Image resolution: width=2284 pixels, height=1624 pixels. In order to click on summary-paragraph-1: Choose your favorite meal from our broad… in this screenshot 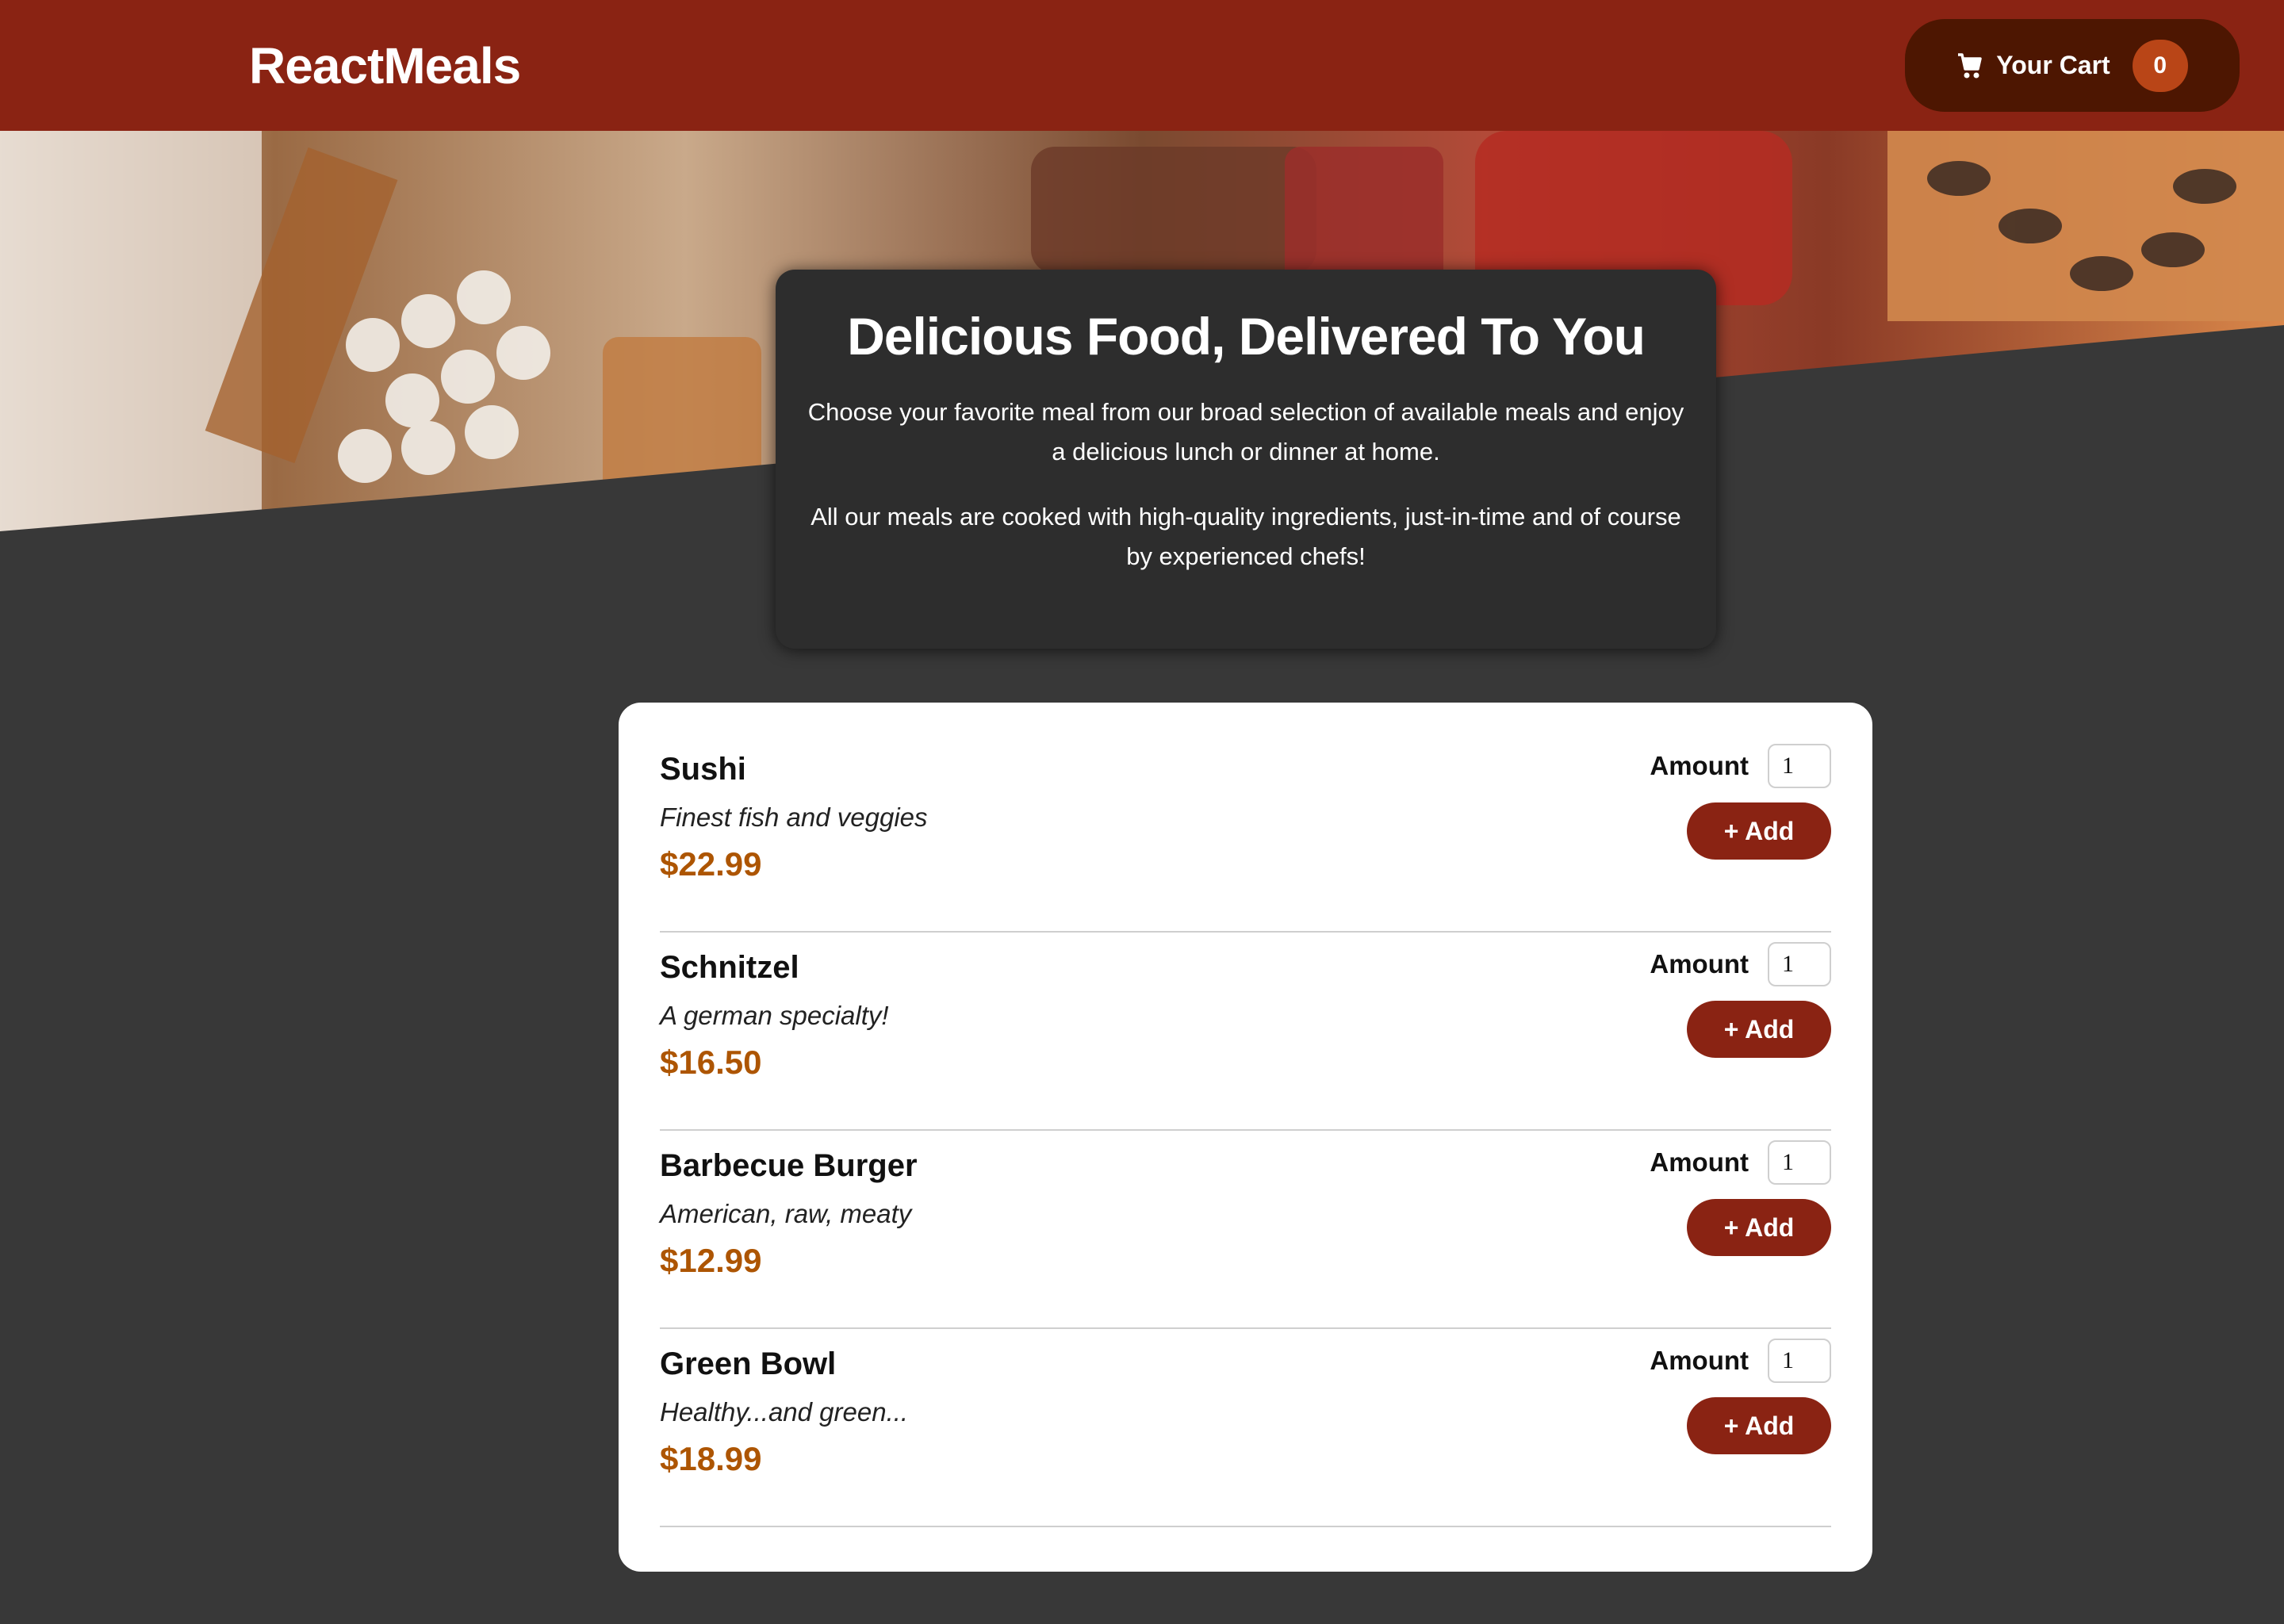, I will do `click(1245, 431)`.